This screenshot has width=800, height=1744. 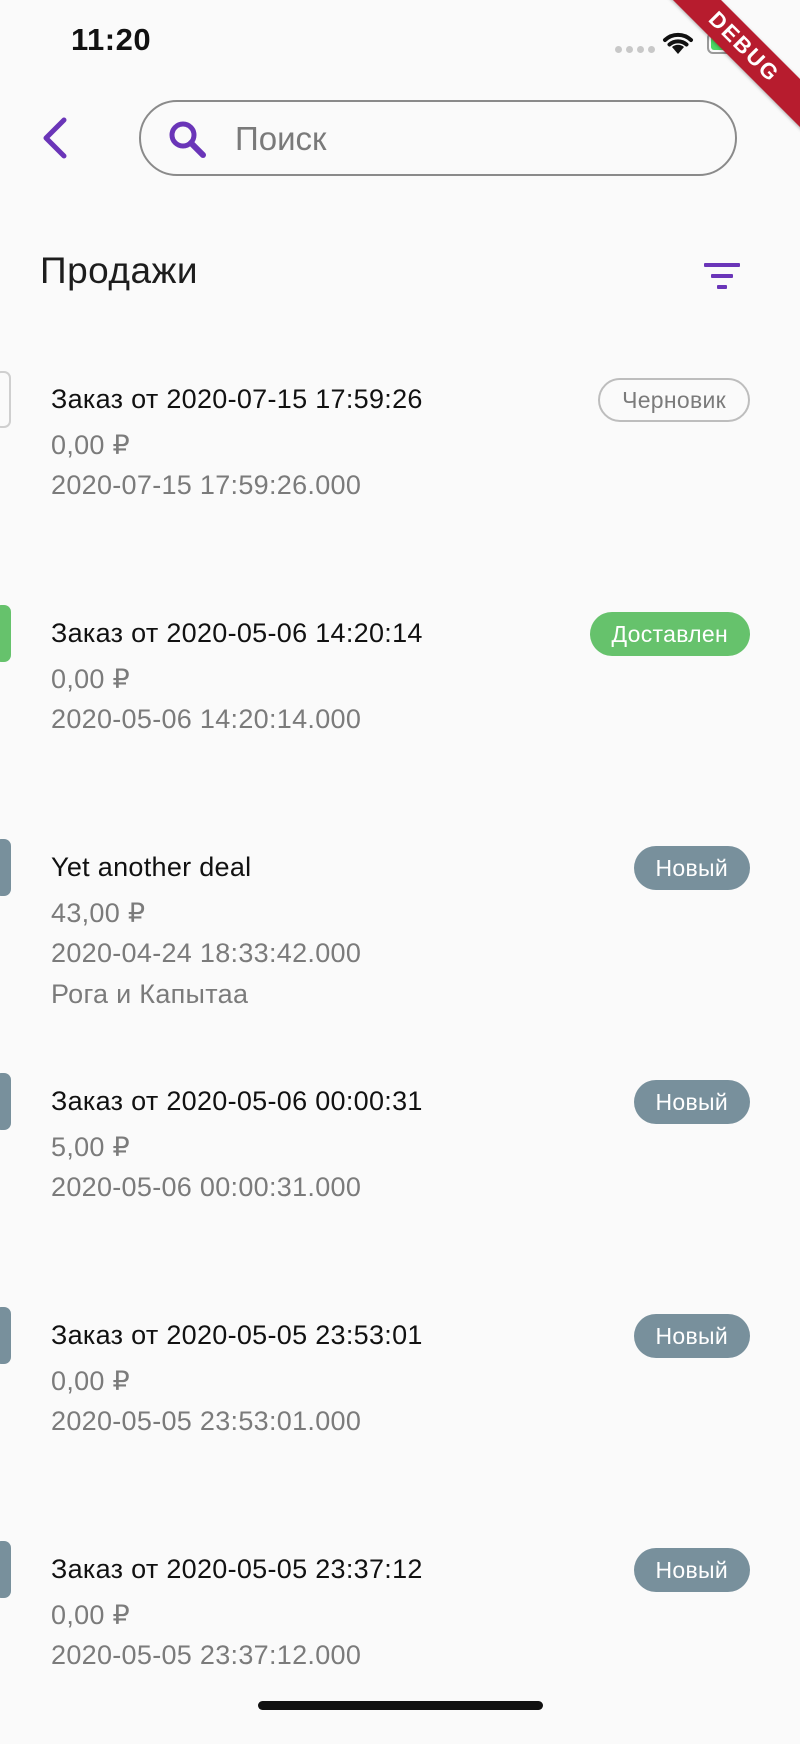 I want to click on order-title: Yet another deal, so click(x=151, y=867).